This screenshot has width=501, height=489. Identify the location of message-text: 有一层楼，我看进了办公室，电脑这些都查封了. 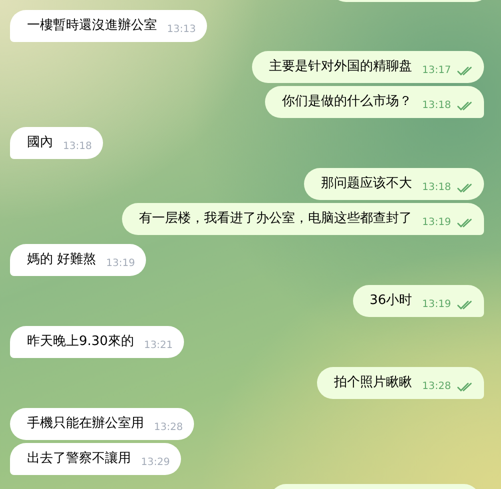
(275, 219).